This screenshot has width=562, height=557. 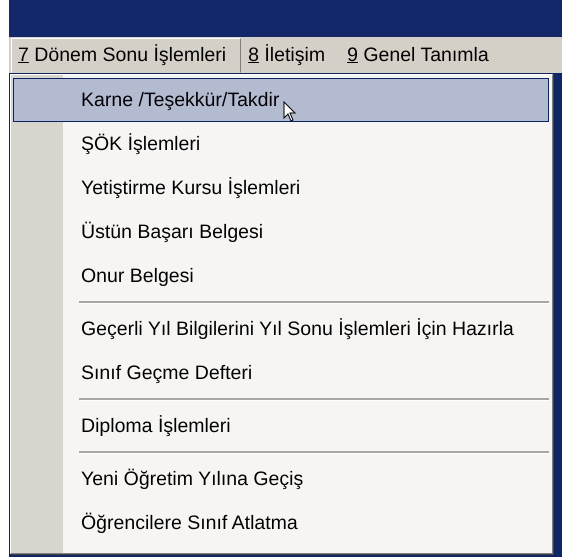 What do you see at coordinates (281, 329) in the screenshot?
I see `menu-item: Geçerli Yıl Bilgilerini Yıl Sonu İşlemleri İçin Hazırla` at bounding box center [281, 329].